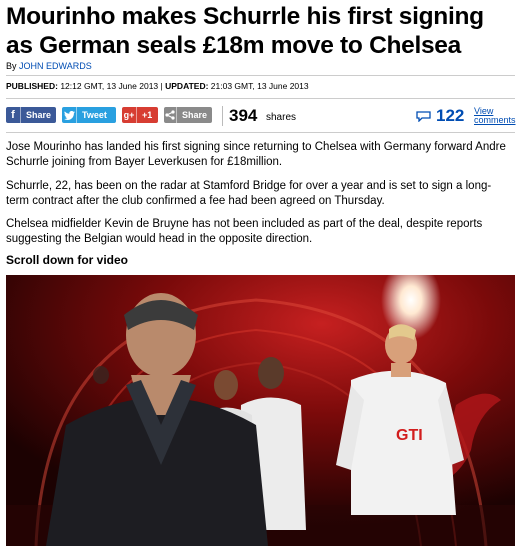 This screenshot has width=520, height=546. Describe the element at coordinates (243, 115) in the screenshot. I see `share-count: 394` at that location.